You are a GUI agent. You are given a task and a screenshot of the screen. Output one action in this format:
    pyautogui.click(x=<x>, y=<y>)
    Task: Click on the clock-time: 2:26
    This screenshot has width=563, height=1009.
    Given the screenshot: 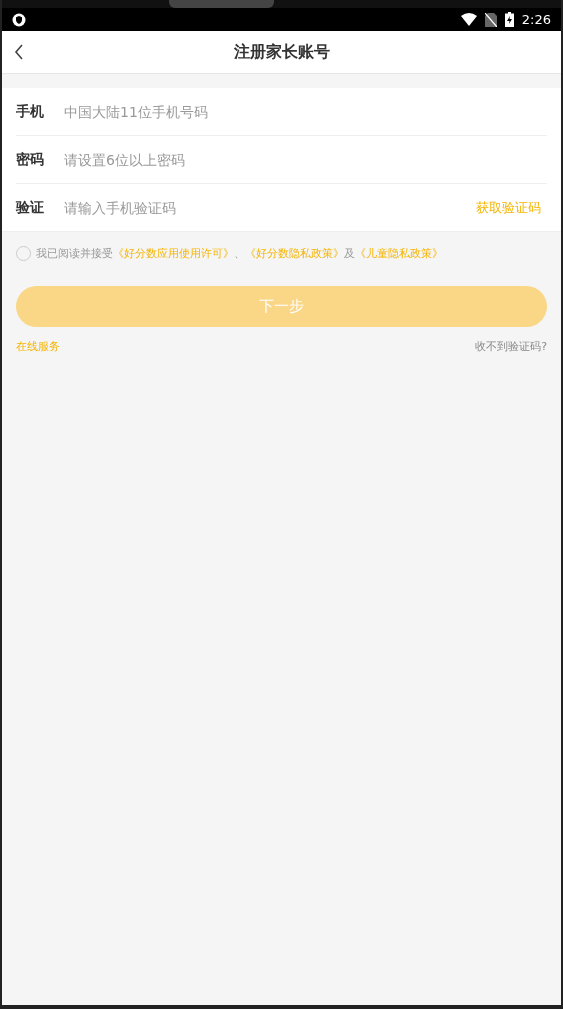 What is the action you would take?
    pyautogui.click(x=536, y=19)
    